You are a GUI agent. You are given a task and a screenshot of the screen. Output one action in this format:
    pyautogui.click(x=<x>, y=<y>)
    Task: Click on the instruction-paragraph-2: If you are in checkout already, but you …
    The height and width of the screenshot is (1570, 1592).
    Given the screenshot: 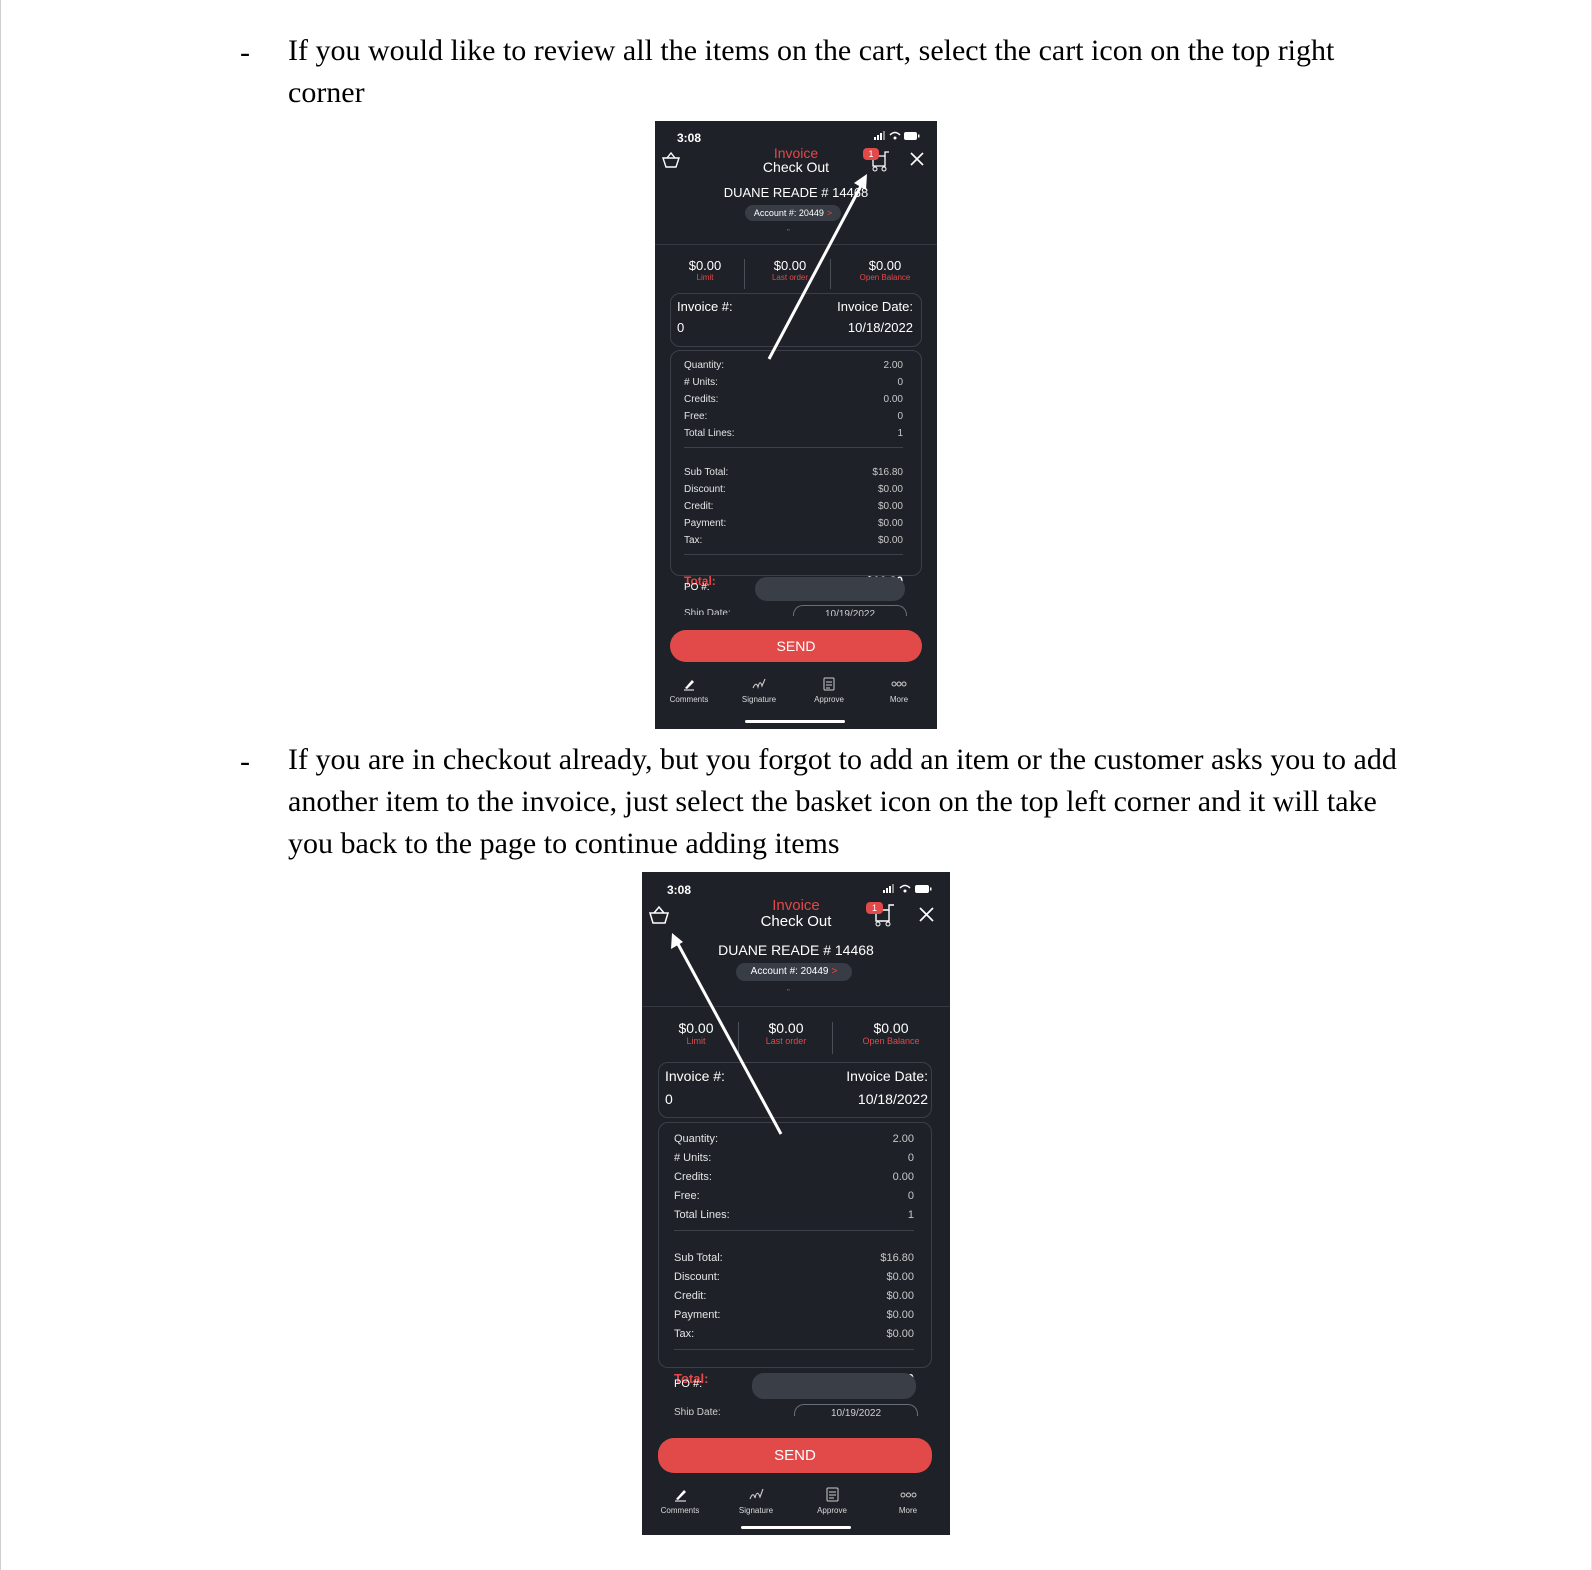 What is the action you would take?
    pyautogui.click(x=842, y=801)
    